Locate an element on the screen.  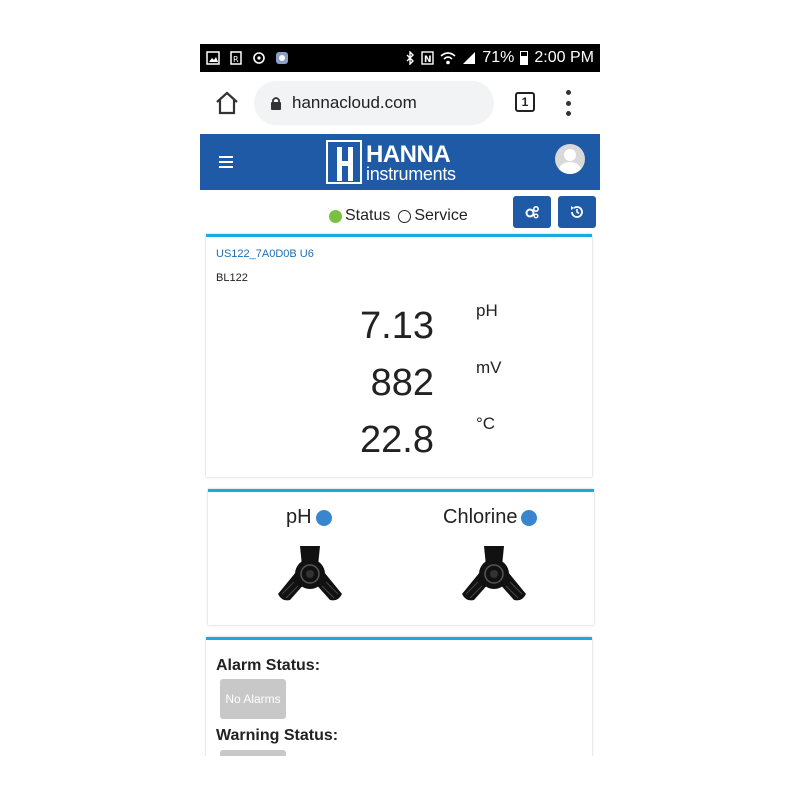
warning-status-badge is located at coordinates (253, 753).